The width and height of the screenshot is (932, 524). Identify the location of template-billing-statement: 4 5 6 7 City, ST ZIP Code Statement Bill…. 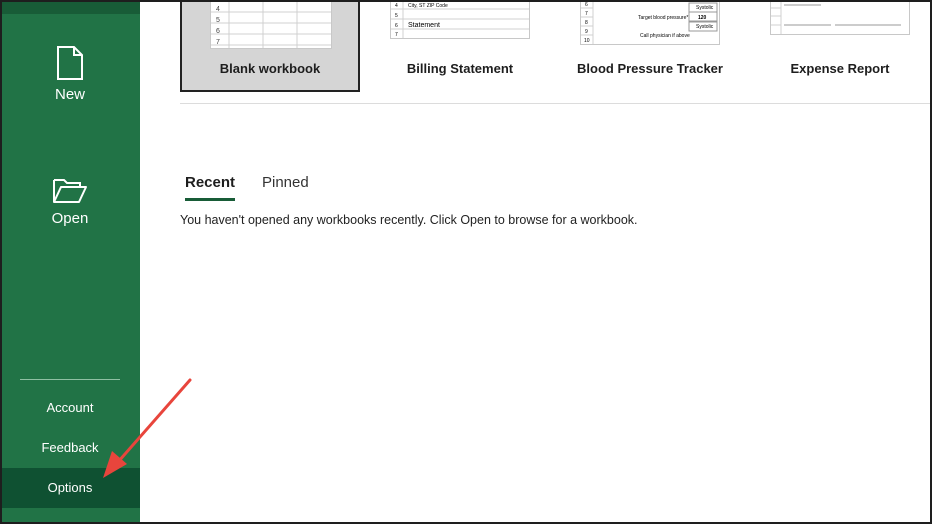
(460, 46).